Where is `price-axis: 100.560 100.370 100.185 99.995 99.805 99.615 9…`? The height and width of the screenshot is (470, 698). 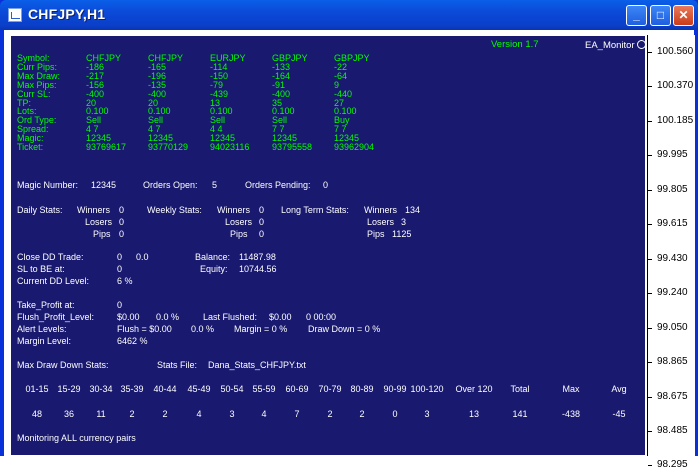
price-axis: 100.560 100.370 100.185 99.995 99.805 99.615 9… is located at coordinates (671, 252).